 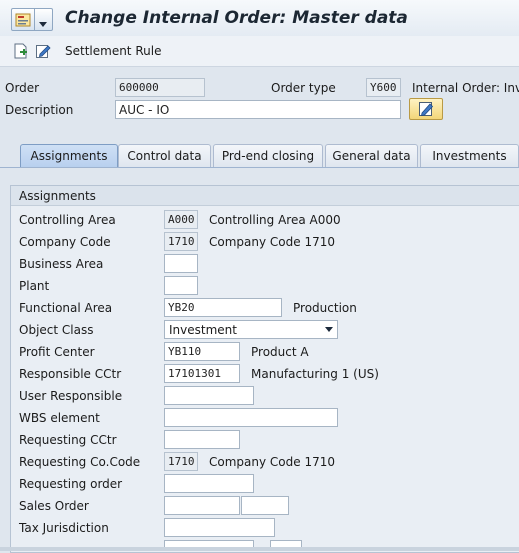 I want to click on sales-order-label: Sales Order, so click(x=54, y=506).